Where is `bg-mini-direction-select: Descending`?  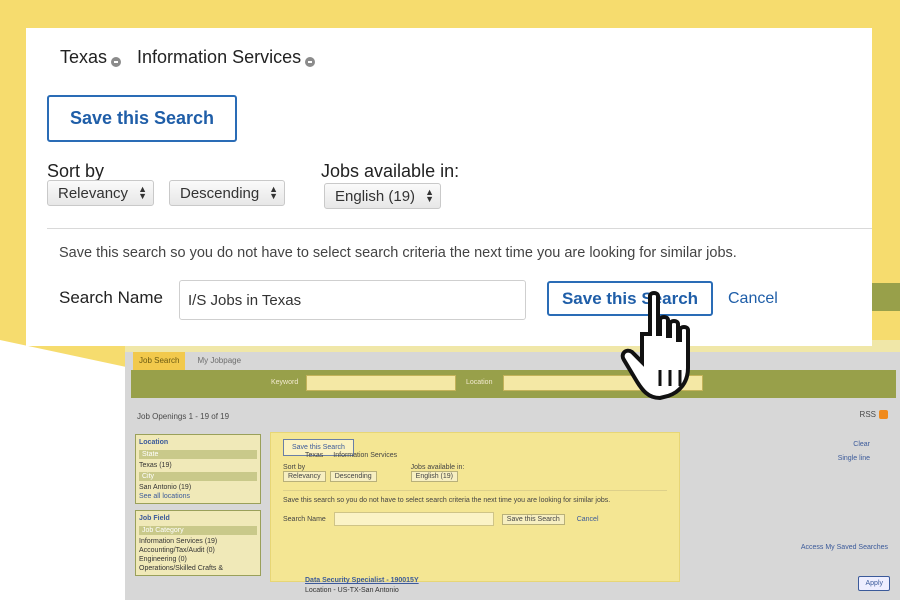 bg-mini-direction-select: Descending is located at coordinates (353, 476).